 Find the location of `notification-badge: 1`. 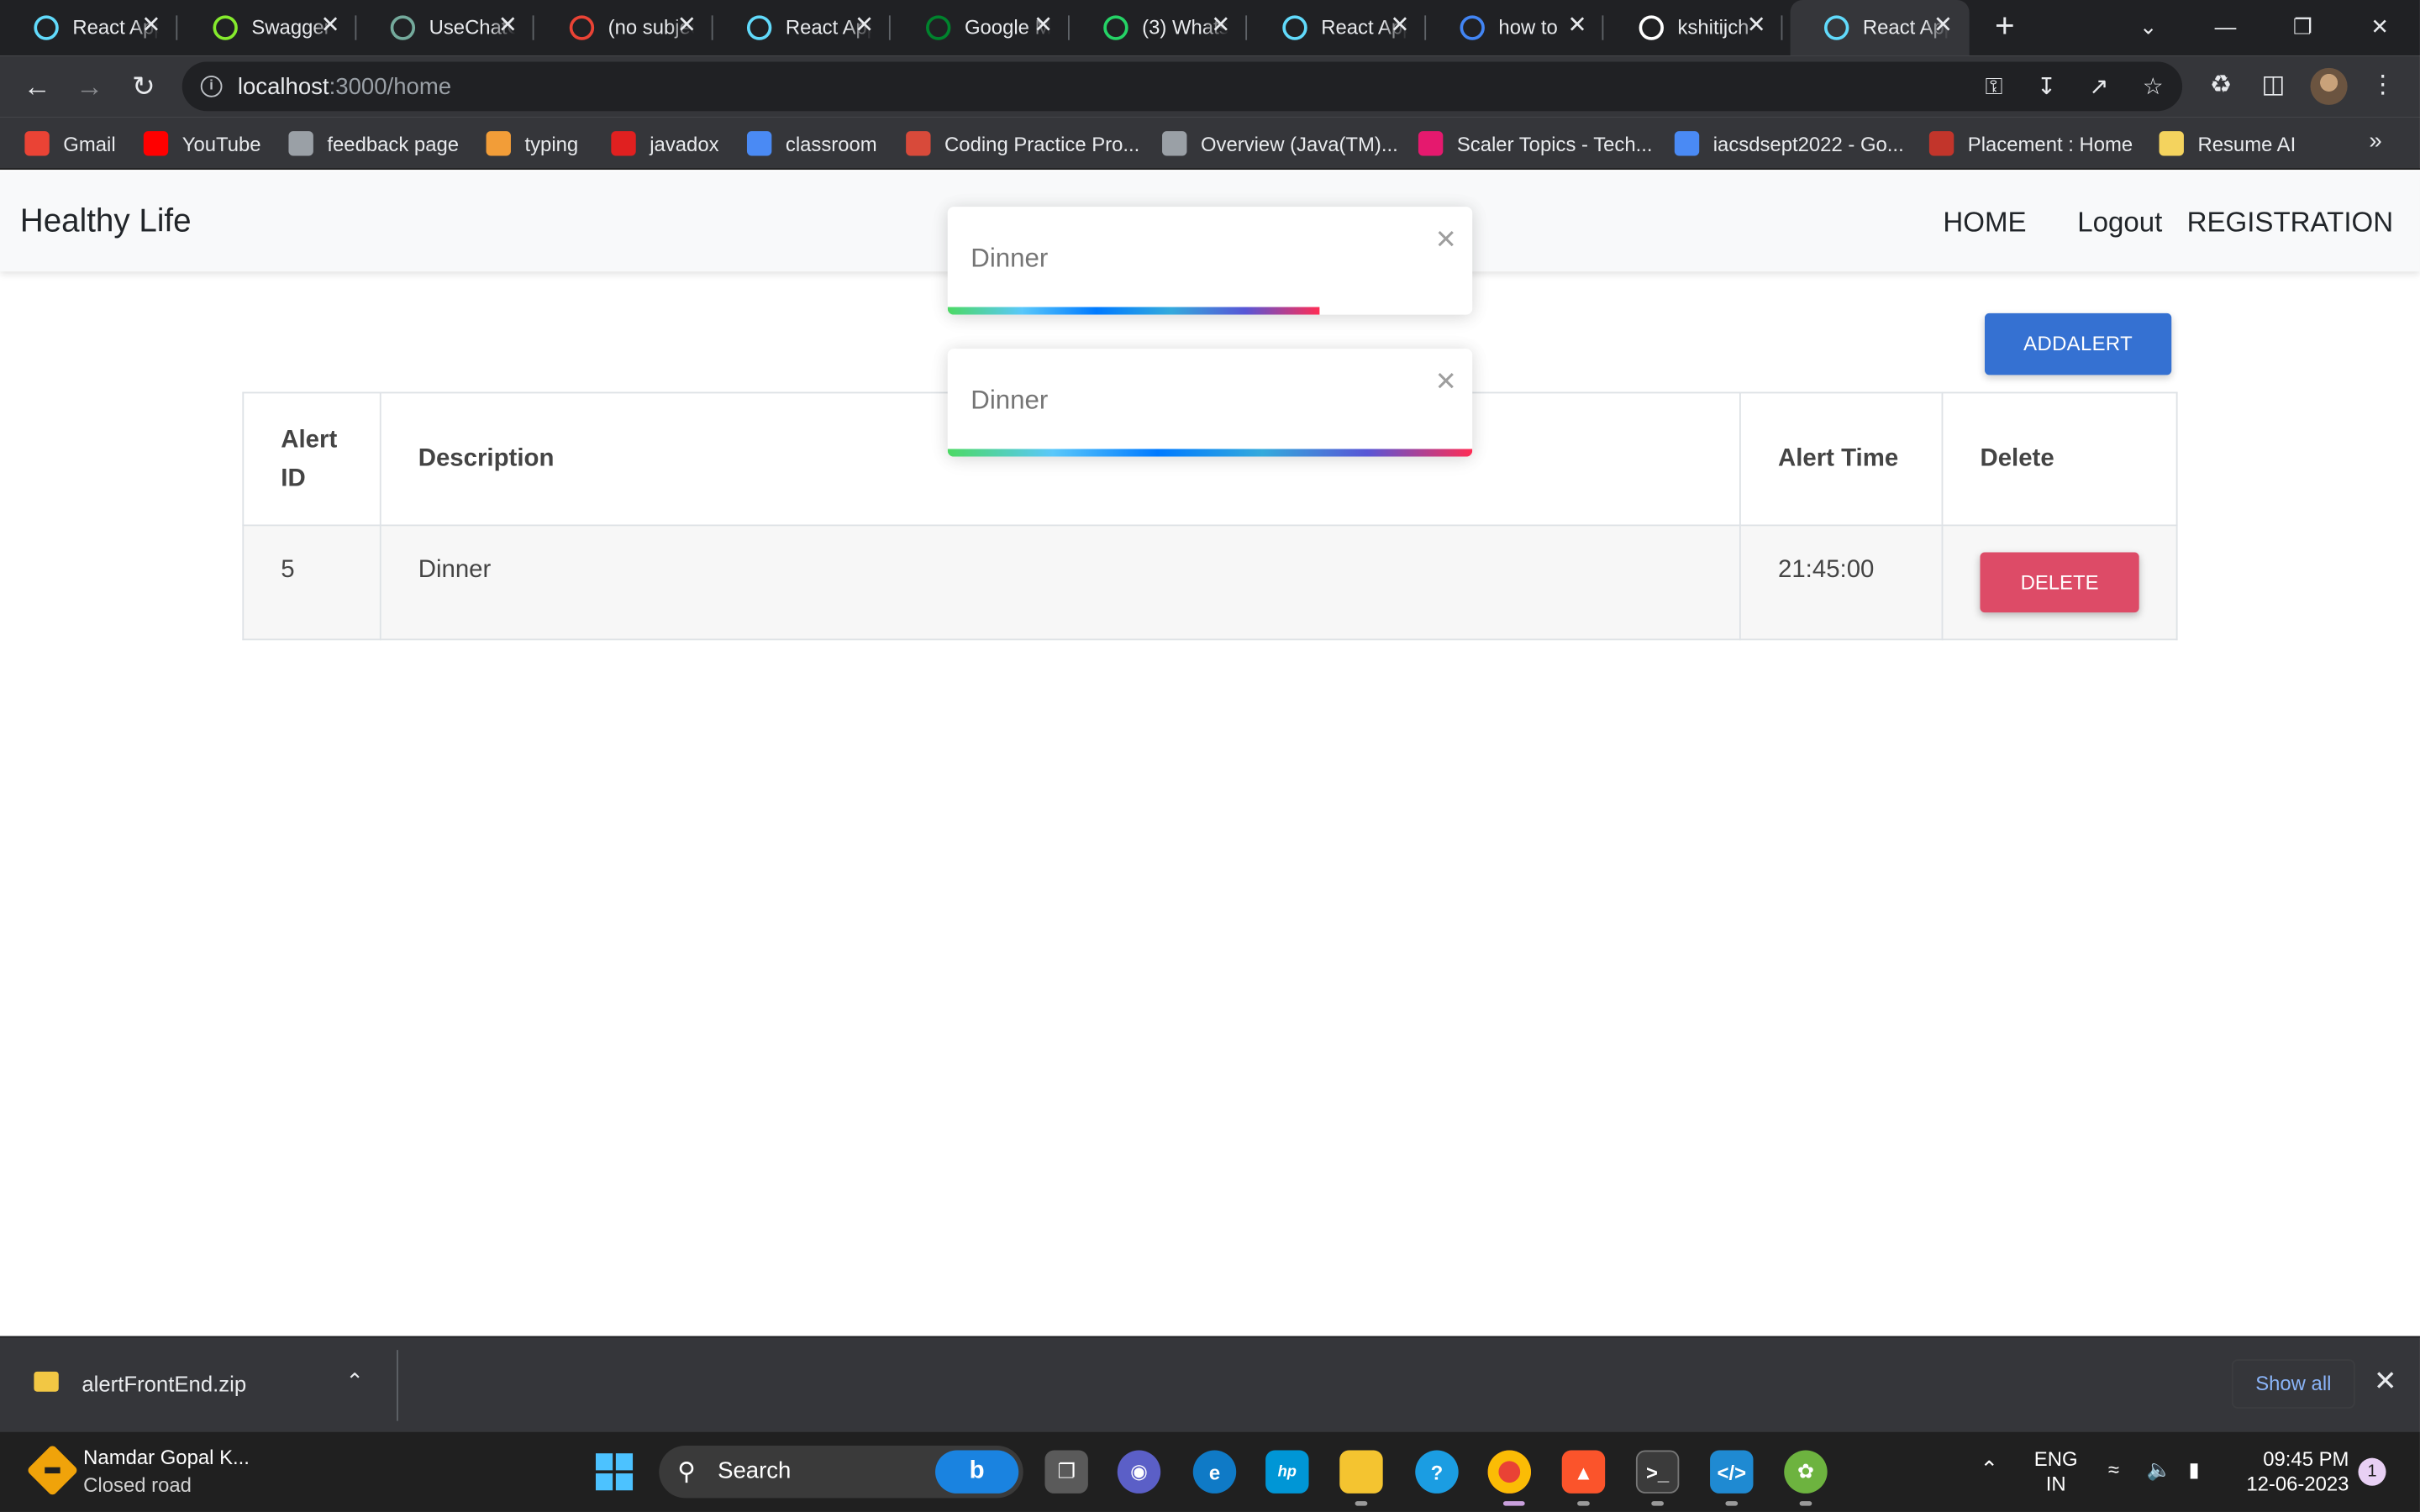

notification-badge: 1 is located at coordinates (2372, 1471).